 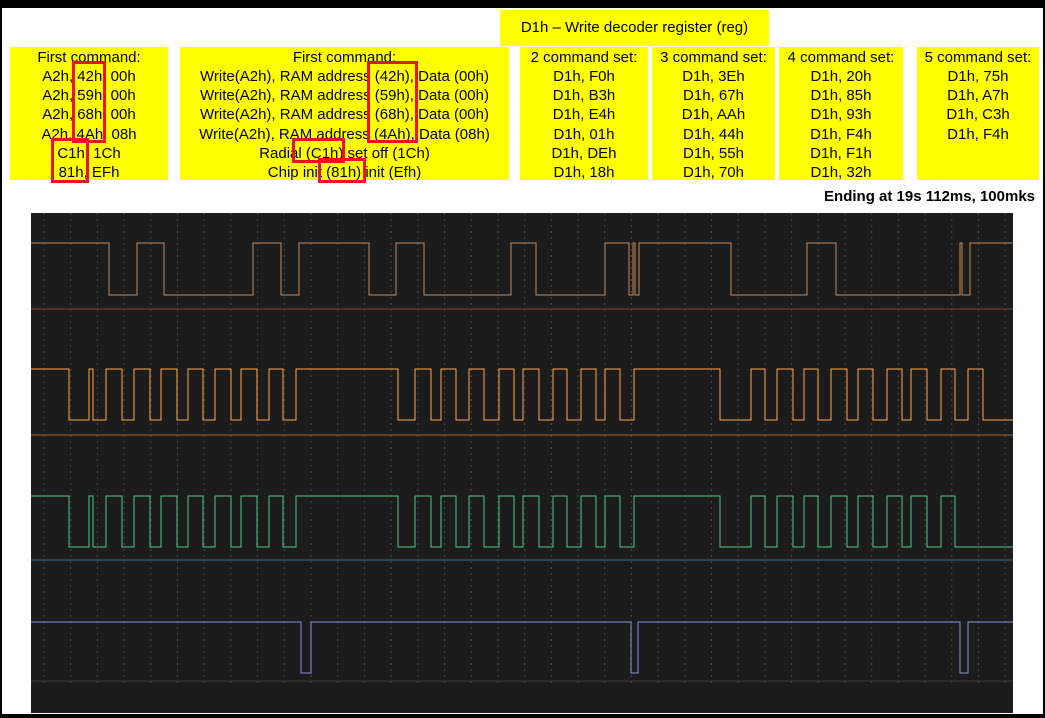 What do you see at coordinates (584, 76) in the screenshot?
I see `command-set-2-line: D1h, F0h` at bounding box center [584, 76].